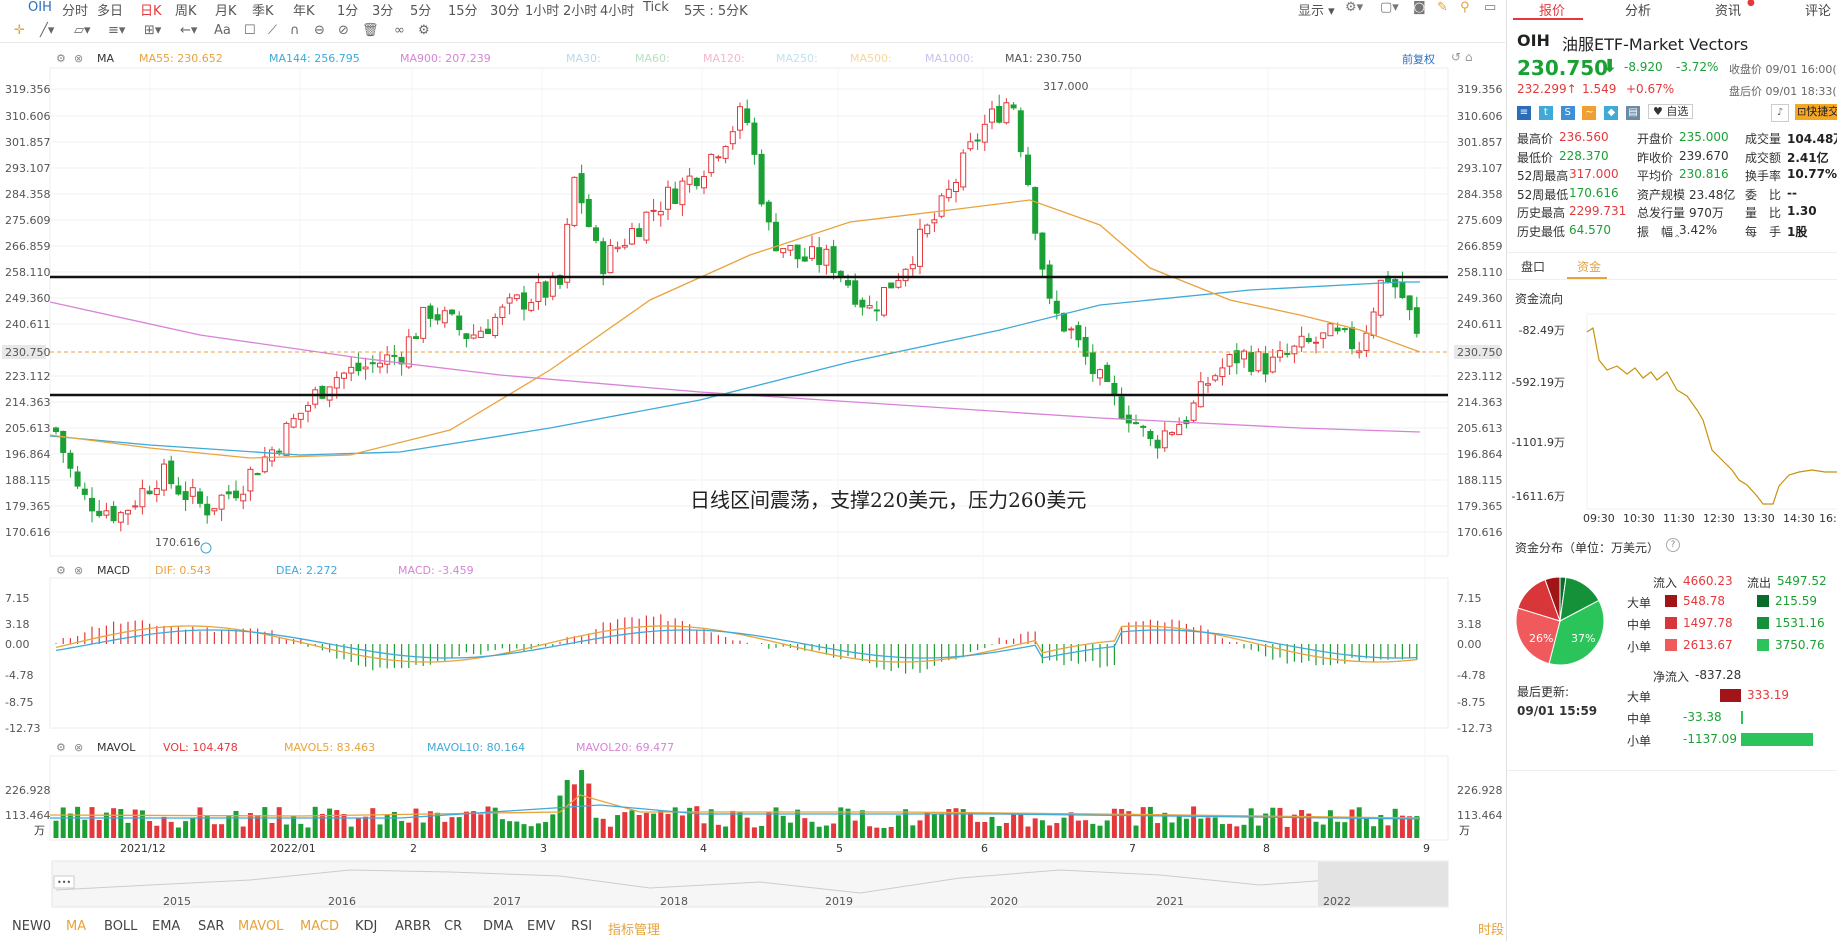 The image size is (1837, 941). Describe the element at coordinates (260, 926) in the screenshot. I see `indicator-5: MAVOL` at that location.